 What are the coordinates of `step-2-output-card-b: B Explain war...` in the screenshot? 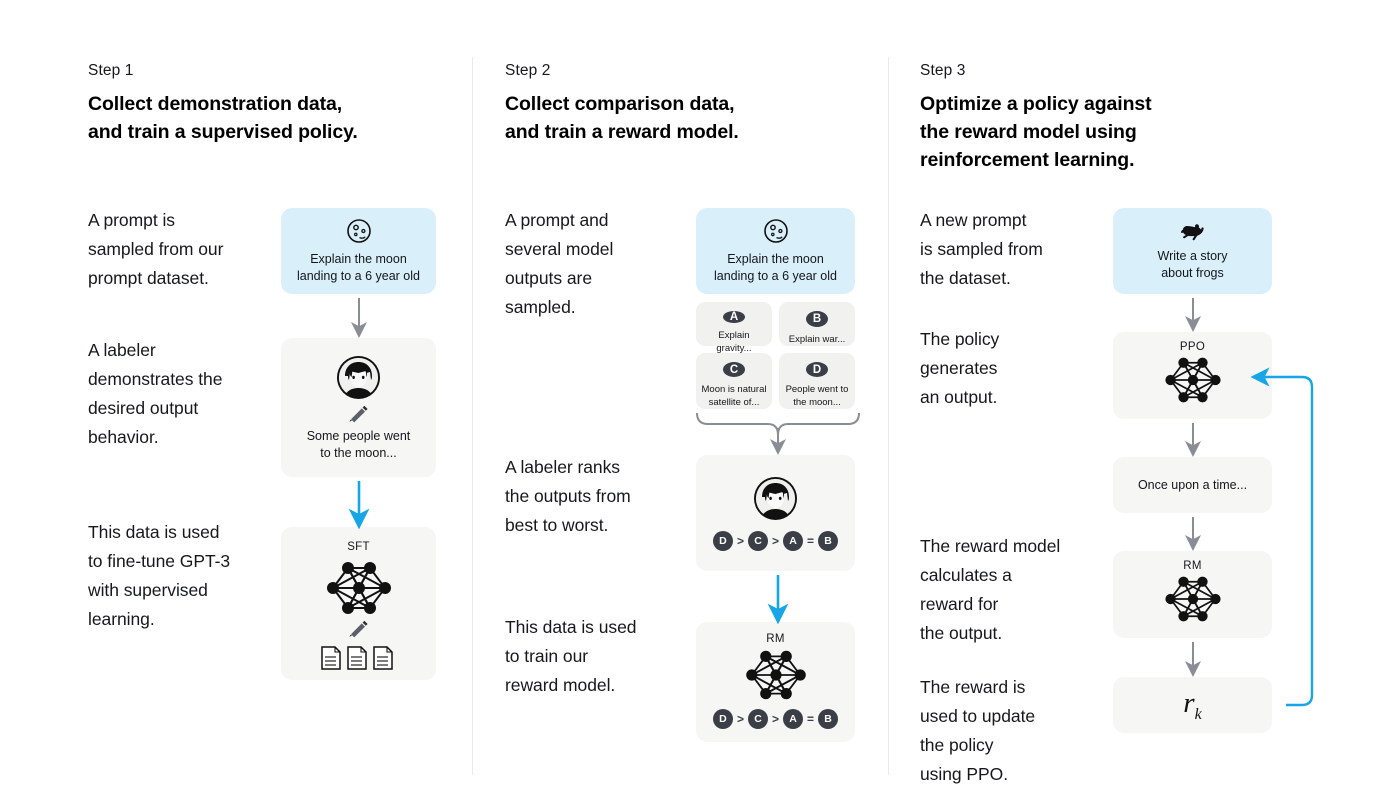 It's located at (817, 324).